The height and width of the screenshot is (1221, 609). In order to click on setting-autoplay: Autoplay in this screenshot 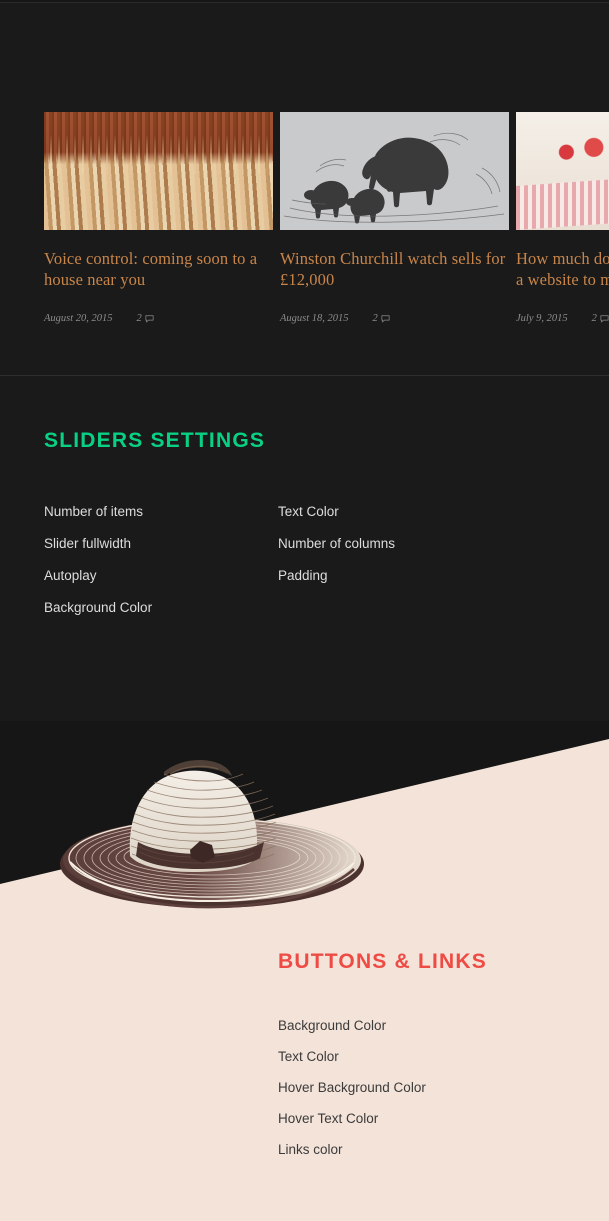, I will do `click(161, 576)`.